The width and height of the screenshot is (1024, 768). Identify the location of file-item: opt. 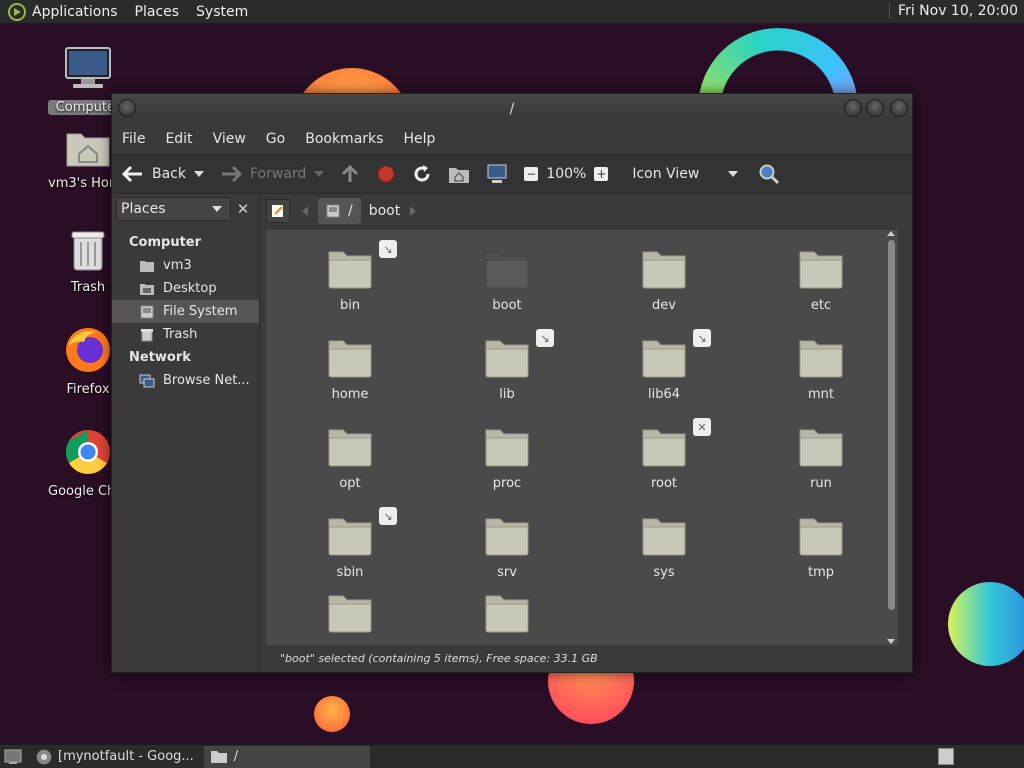
(350, 458).